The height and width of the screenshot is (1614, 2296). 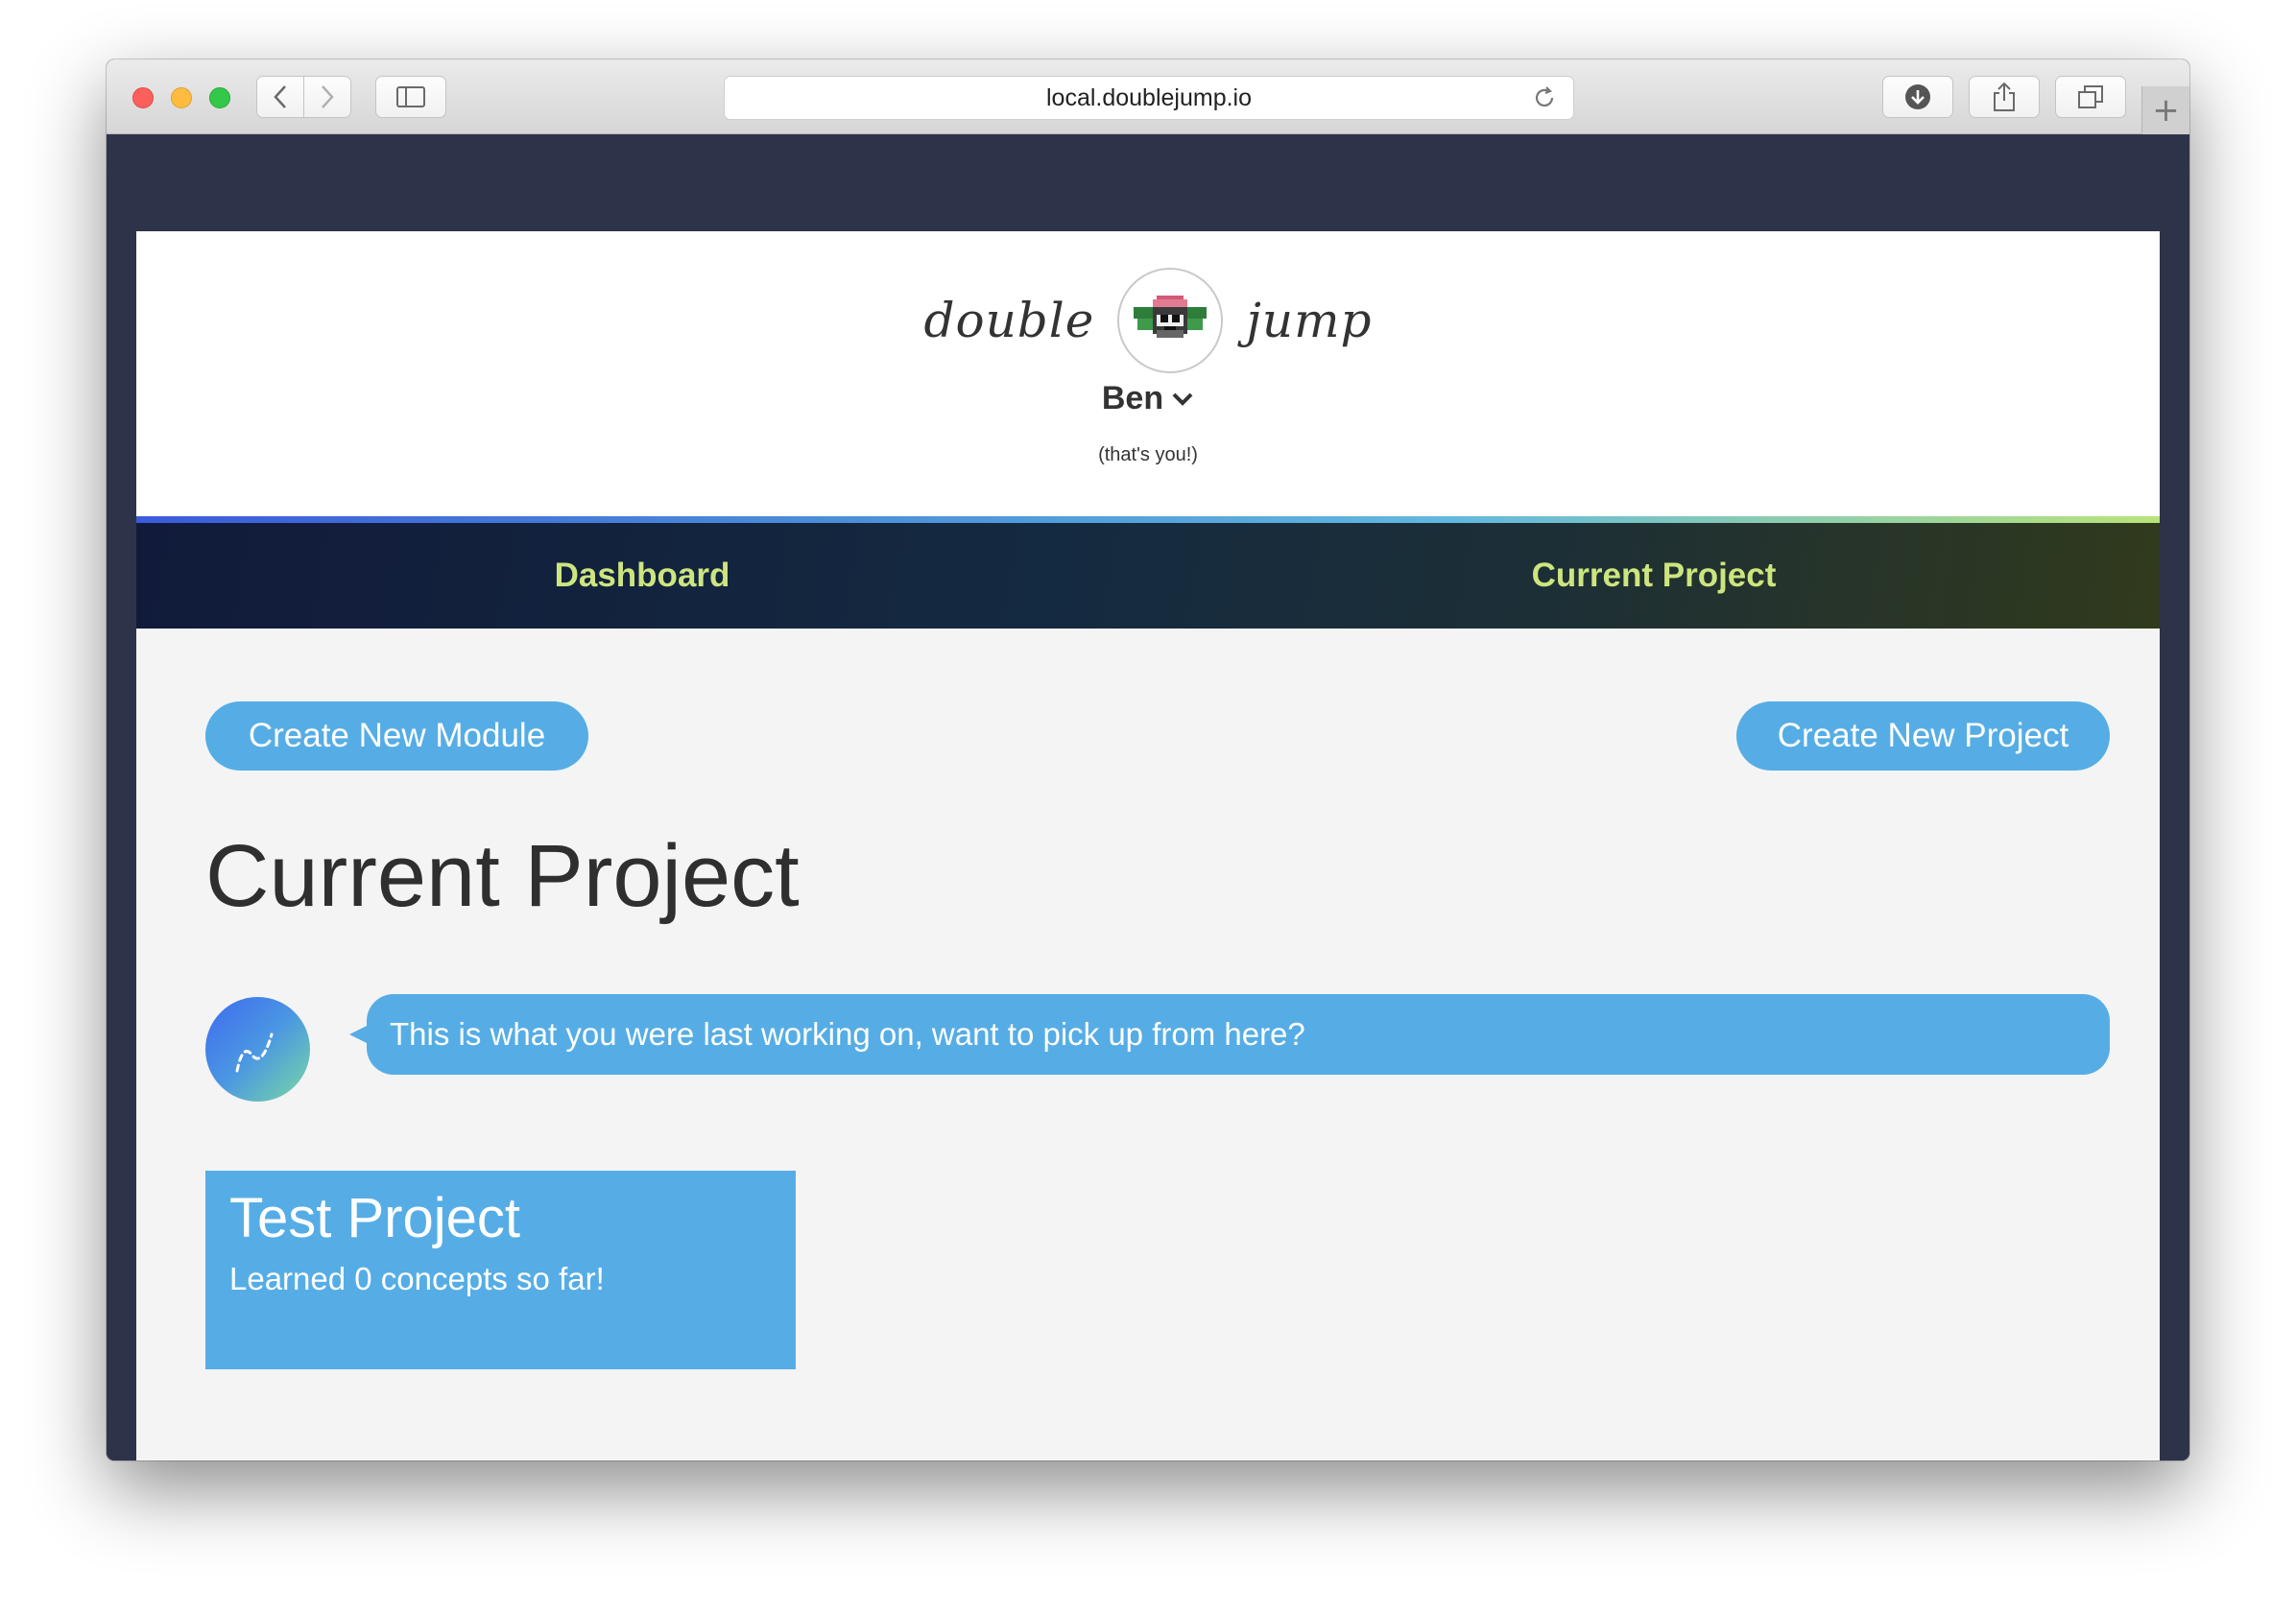 What do you see at coordinates (1171, 317) in the screenshot?
I see `pixel-raccoon-icon` at bounding box center [1171, 317].